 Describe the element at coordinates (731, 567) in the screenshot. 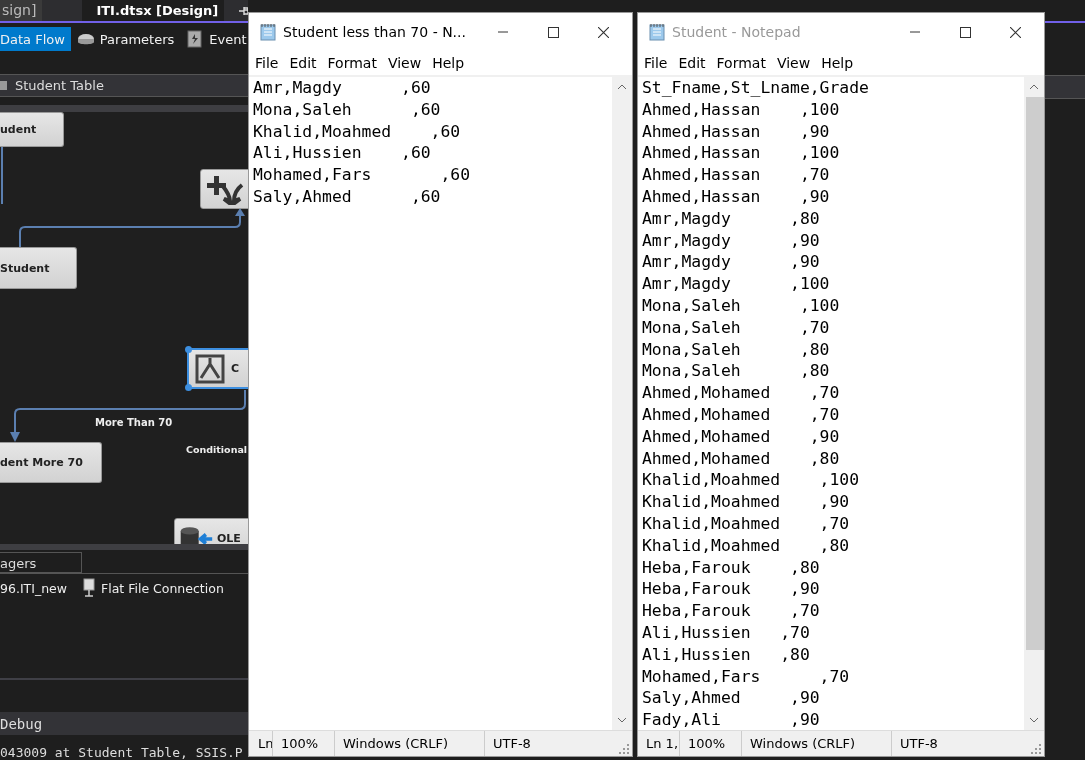

I see `text-line: Heba,Farouk ,80` at that location.